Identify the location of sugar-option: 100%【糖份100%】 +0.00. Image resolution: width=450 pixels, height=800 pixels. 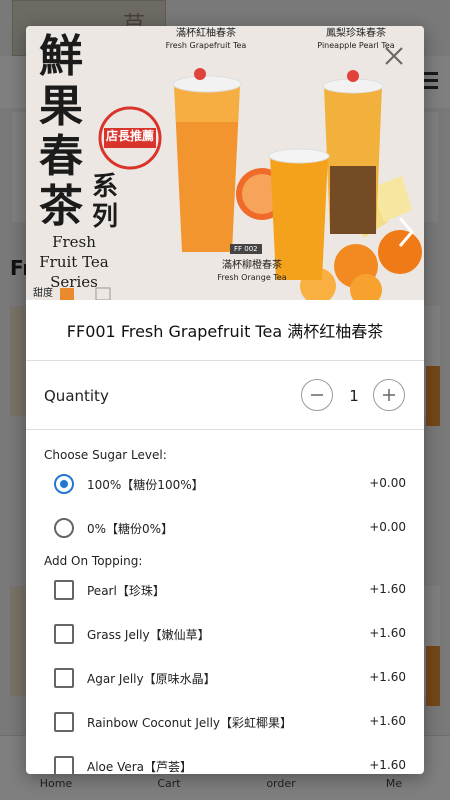
(225, 496).